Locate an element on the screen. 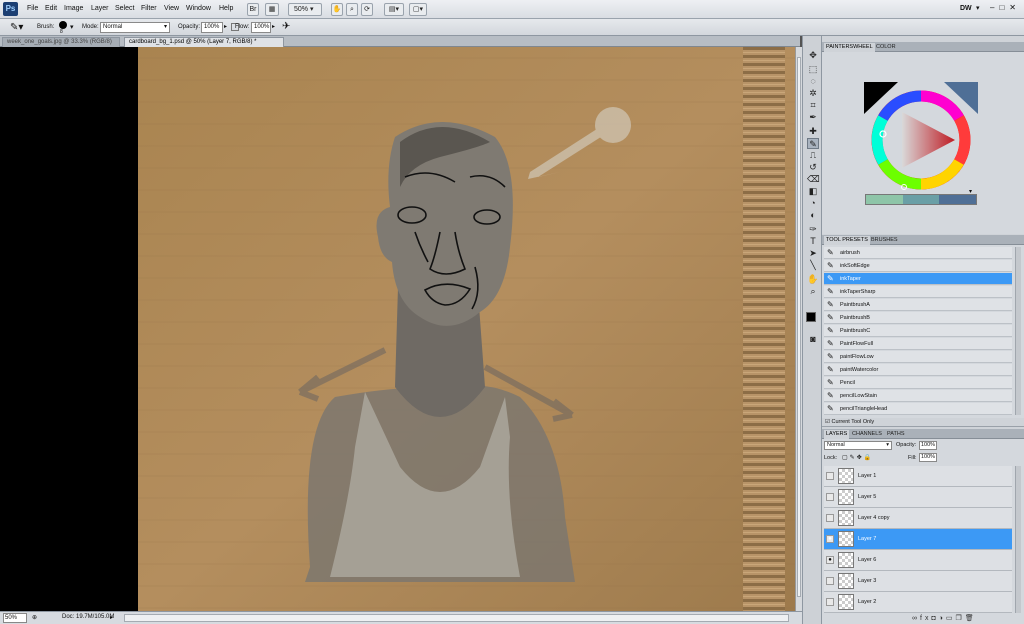  fill-input: 100% is located at coordinates (928, 457).